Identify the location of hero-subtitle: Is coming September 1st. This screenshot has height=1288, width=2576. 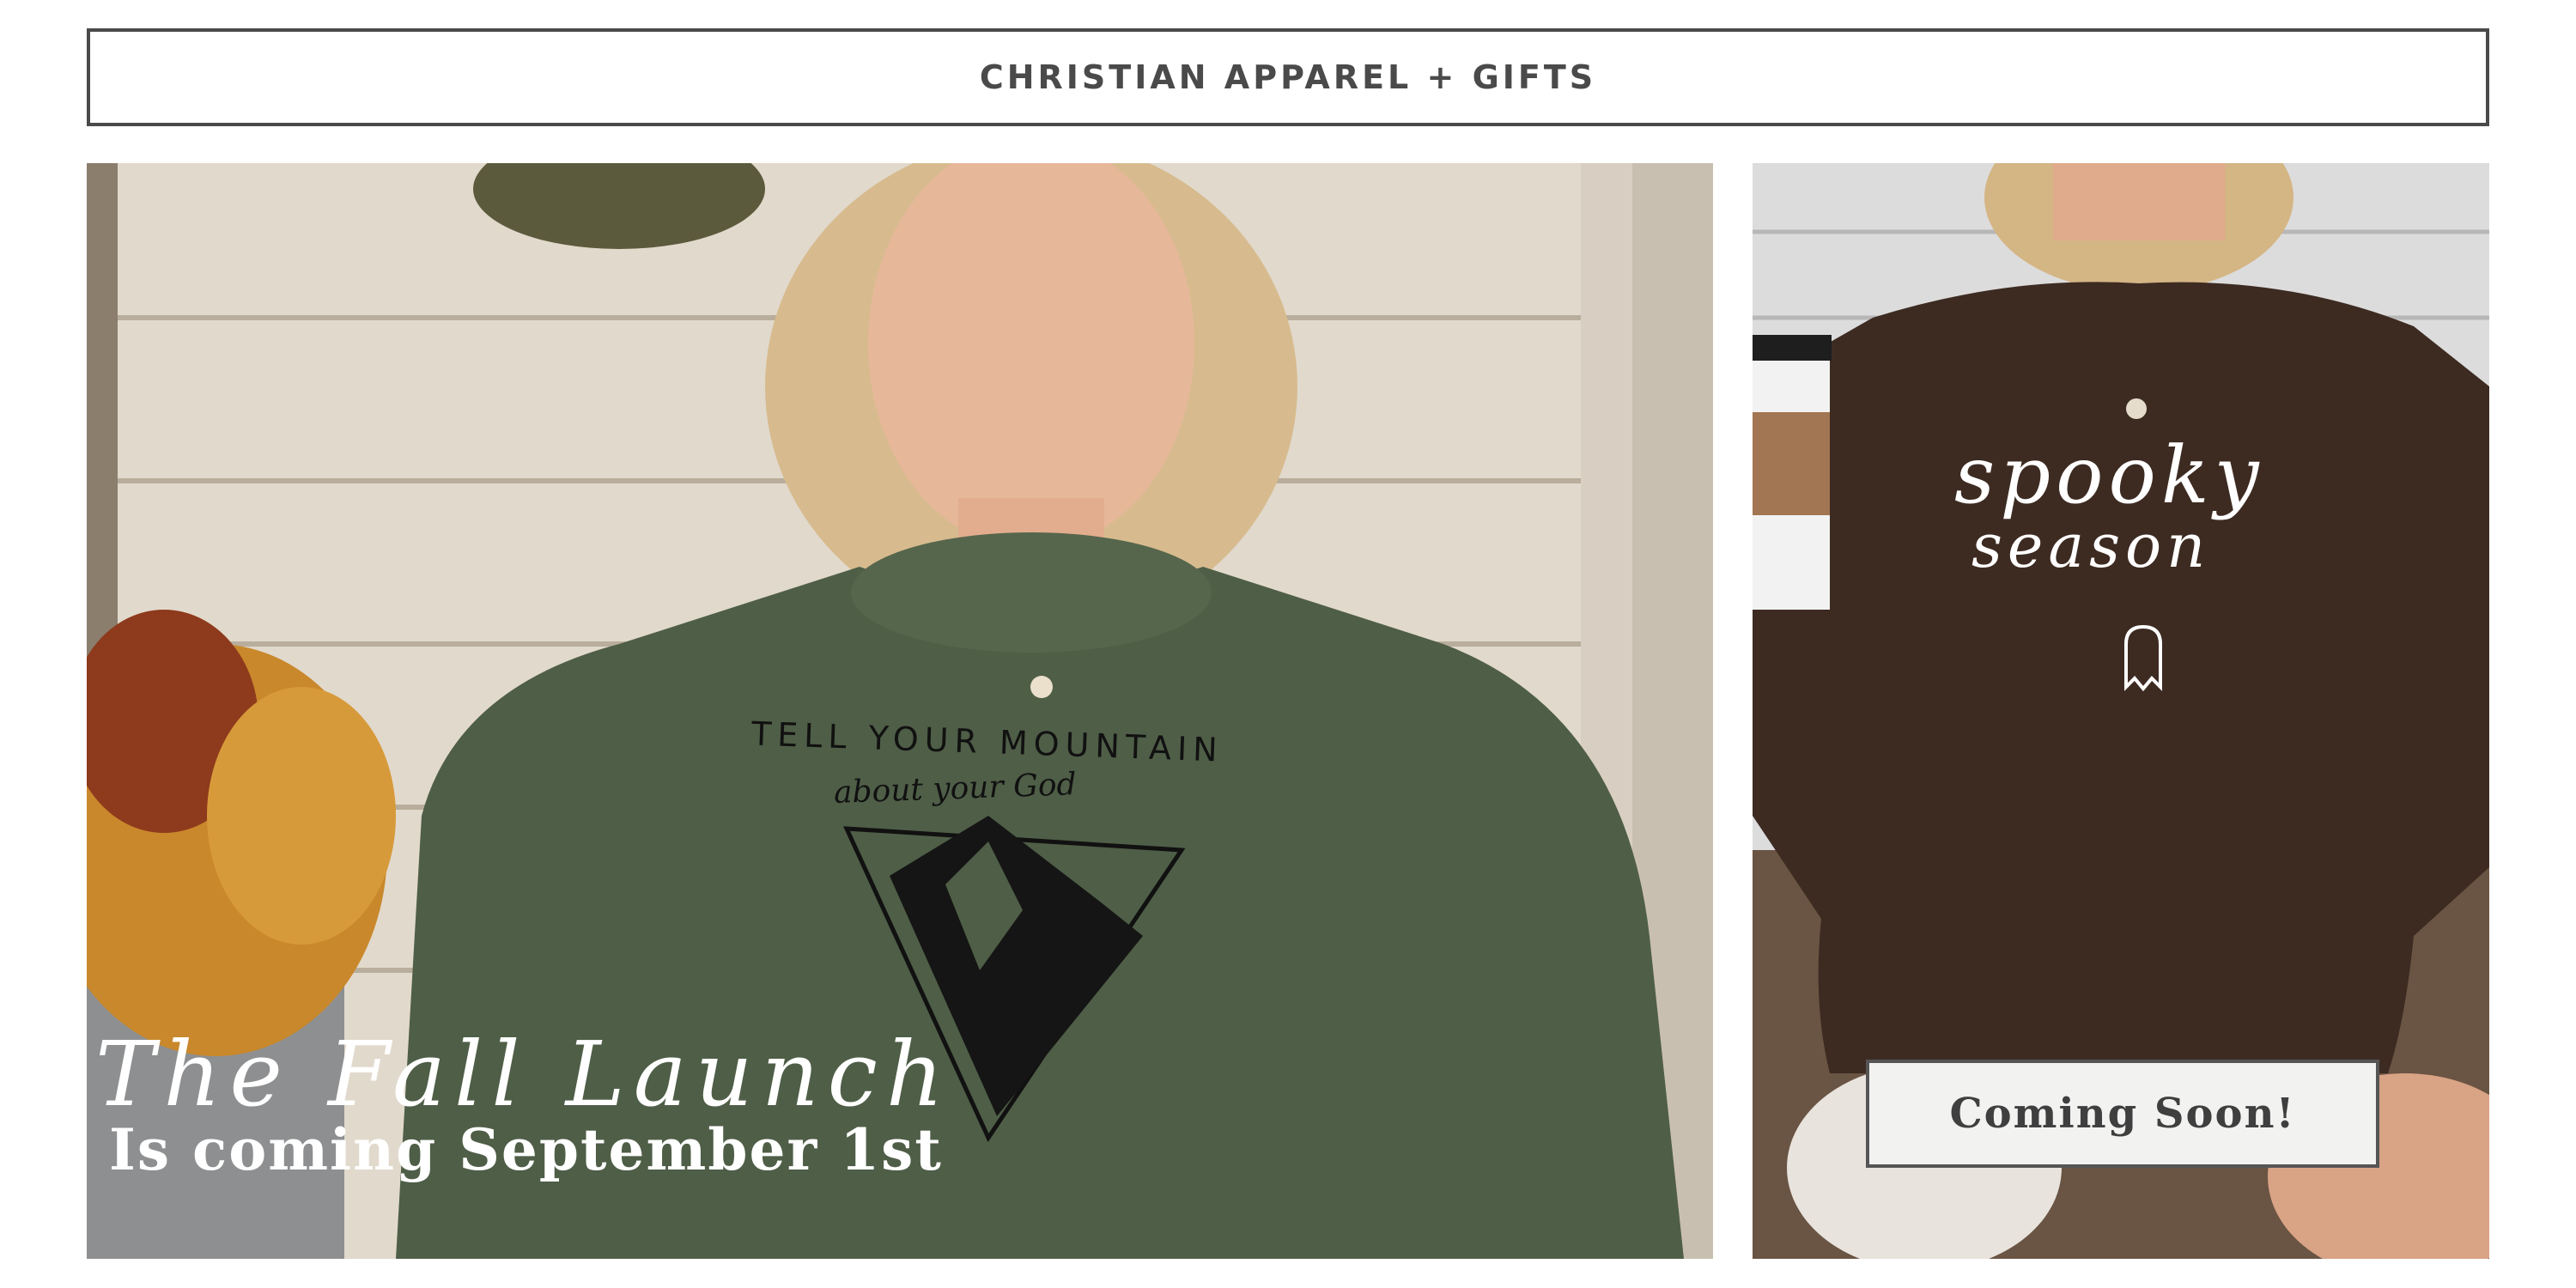
(526, 1149).